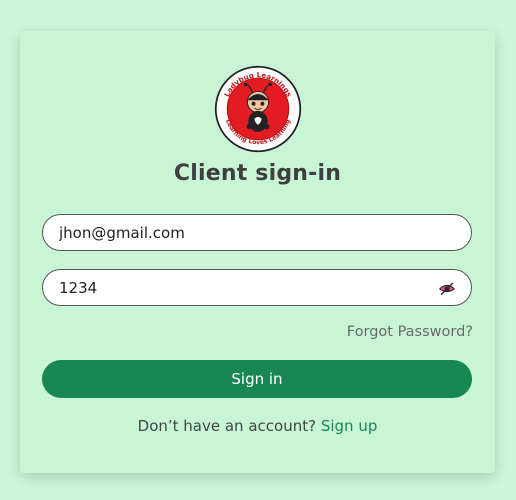  I want to click on page-title: Client sign-in, so click(257, 173).